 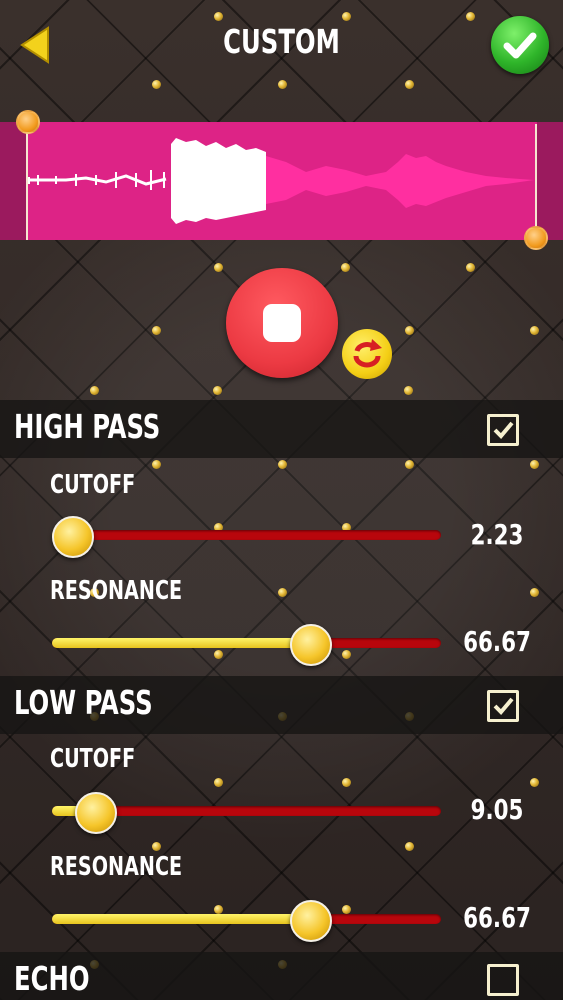 I want to click on waveform-start-handle, so click(x=28, y=122).